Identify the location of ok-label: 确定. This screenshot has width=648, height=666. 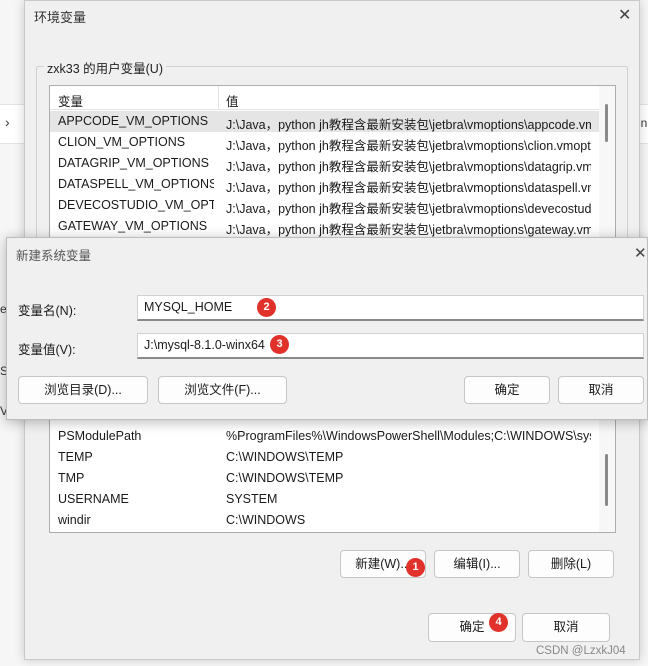
(472, 627).